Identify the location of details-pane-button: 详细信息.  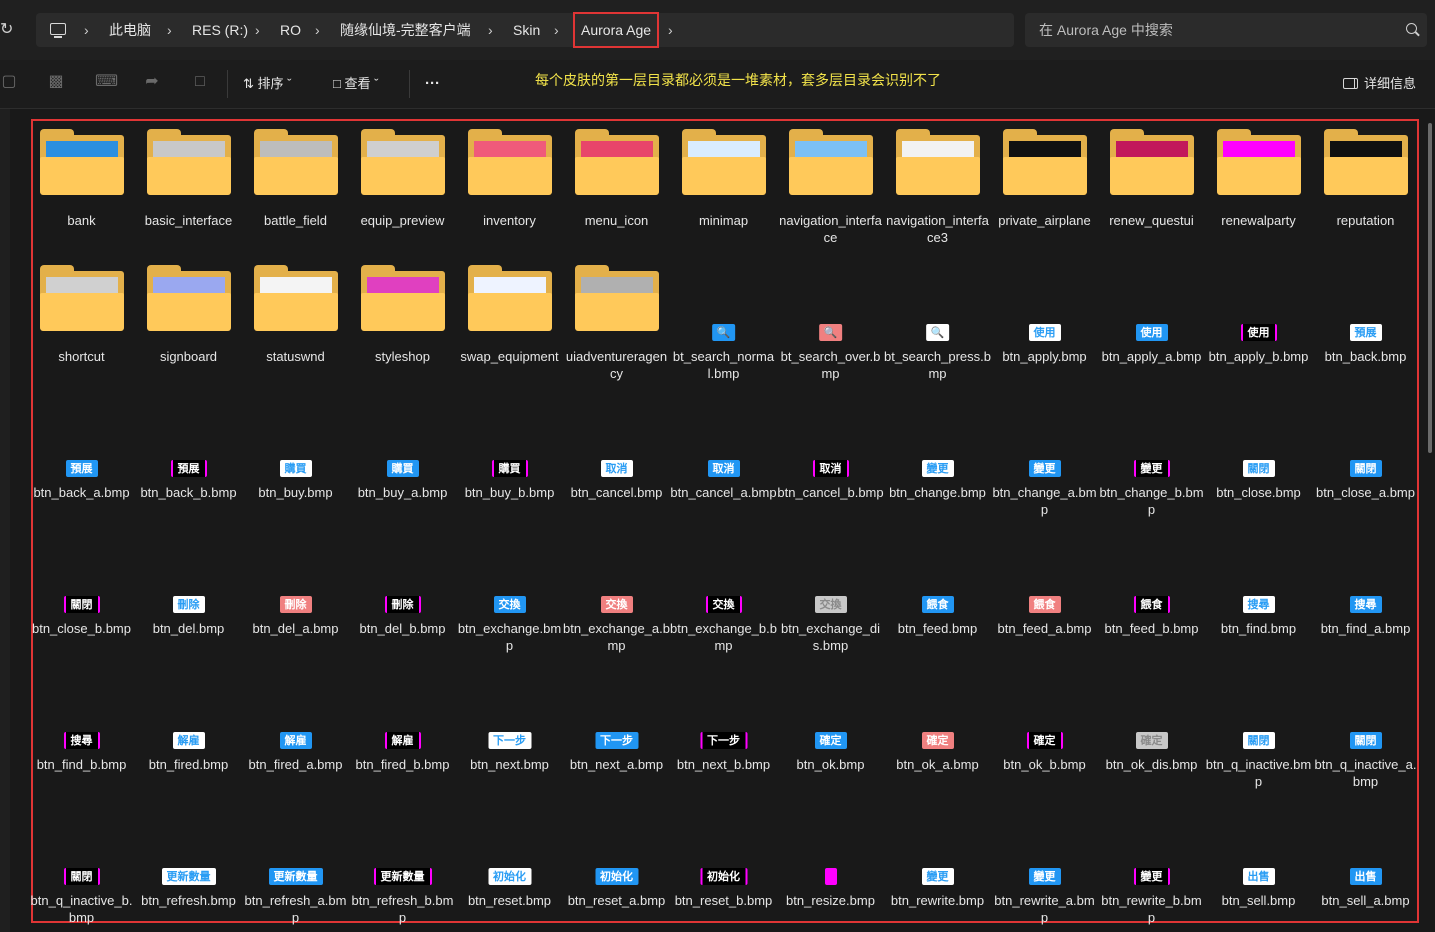
(1379, 84).